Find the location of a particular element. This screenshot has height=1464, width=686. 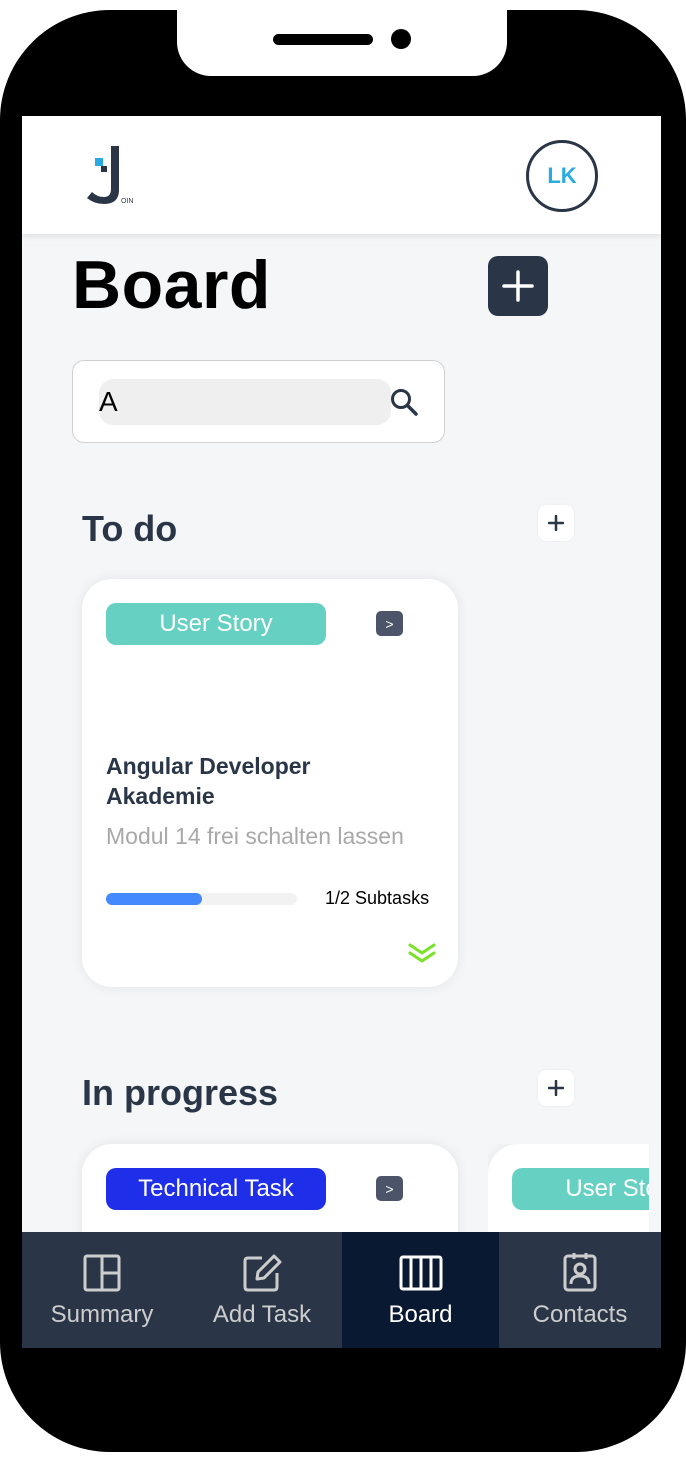

nav-item-add-task: Add Task is located at coordinates (262, 1290).